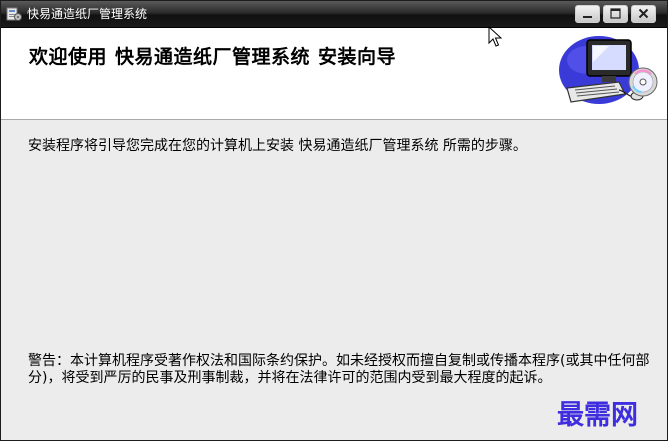 The height and width of the screenshot is (441, 668). I want to click on watermark: 最需网, so click(597, 415).